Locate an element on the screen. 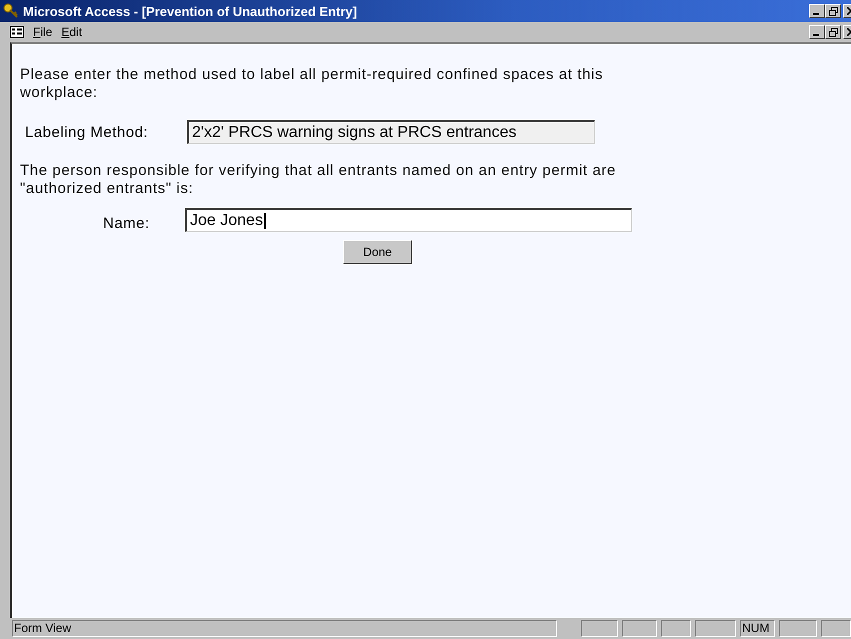  form-icon is located at coordinates (17, 32).